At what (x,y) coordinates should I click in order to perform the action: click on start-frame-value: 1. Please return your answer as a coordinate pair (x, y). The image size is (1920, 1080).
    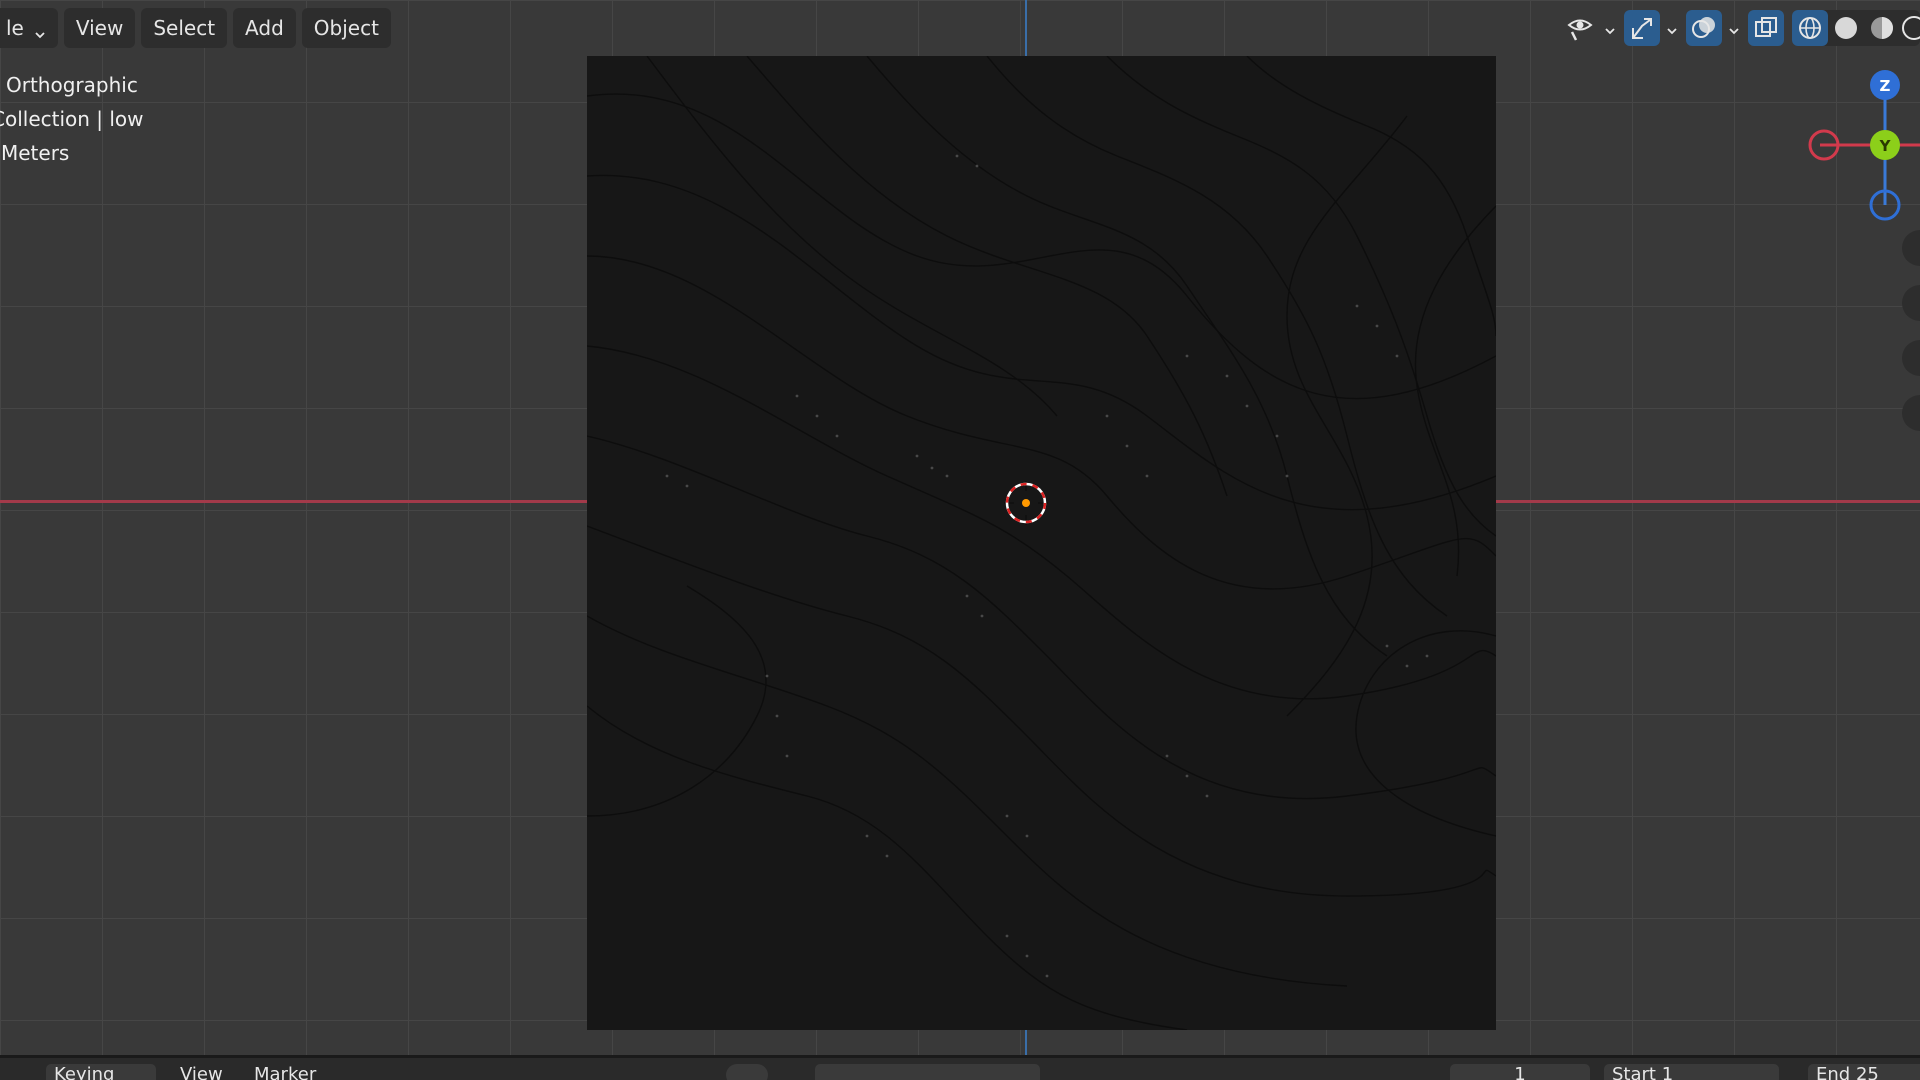
    Looking at the image, I should click on (1667, 1072).